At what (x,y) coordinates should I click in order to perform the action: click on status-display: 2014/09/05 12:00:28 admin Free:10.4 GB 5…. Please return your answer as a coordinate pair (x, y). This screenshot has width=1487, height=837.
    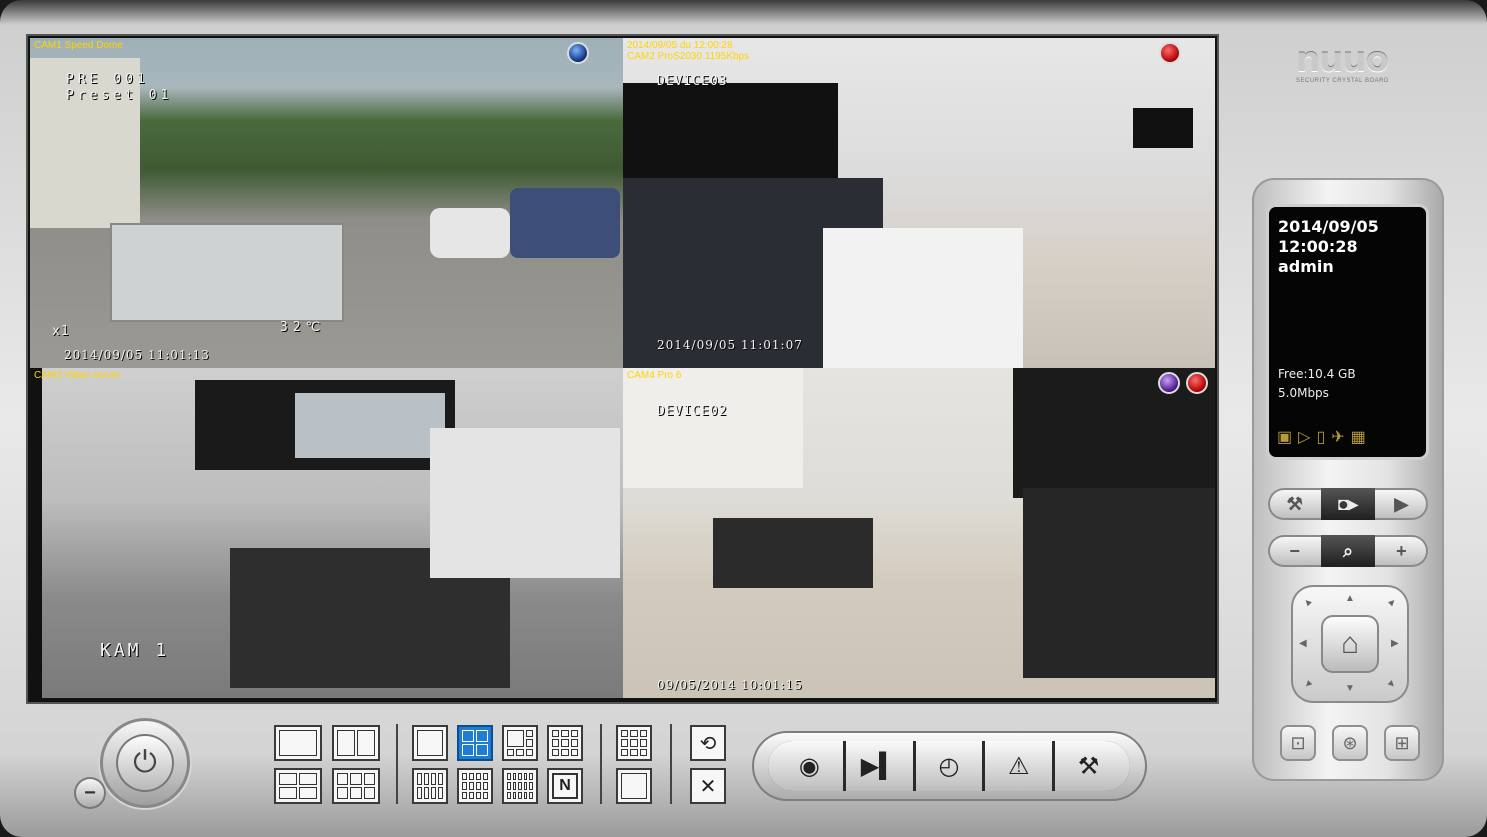
    Looking at the image, I should click on (1347, 332).